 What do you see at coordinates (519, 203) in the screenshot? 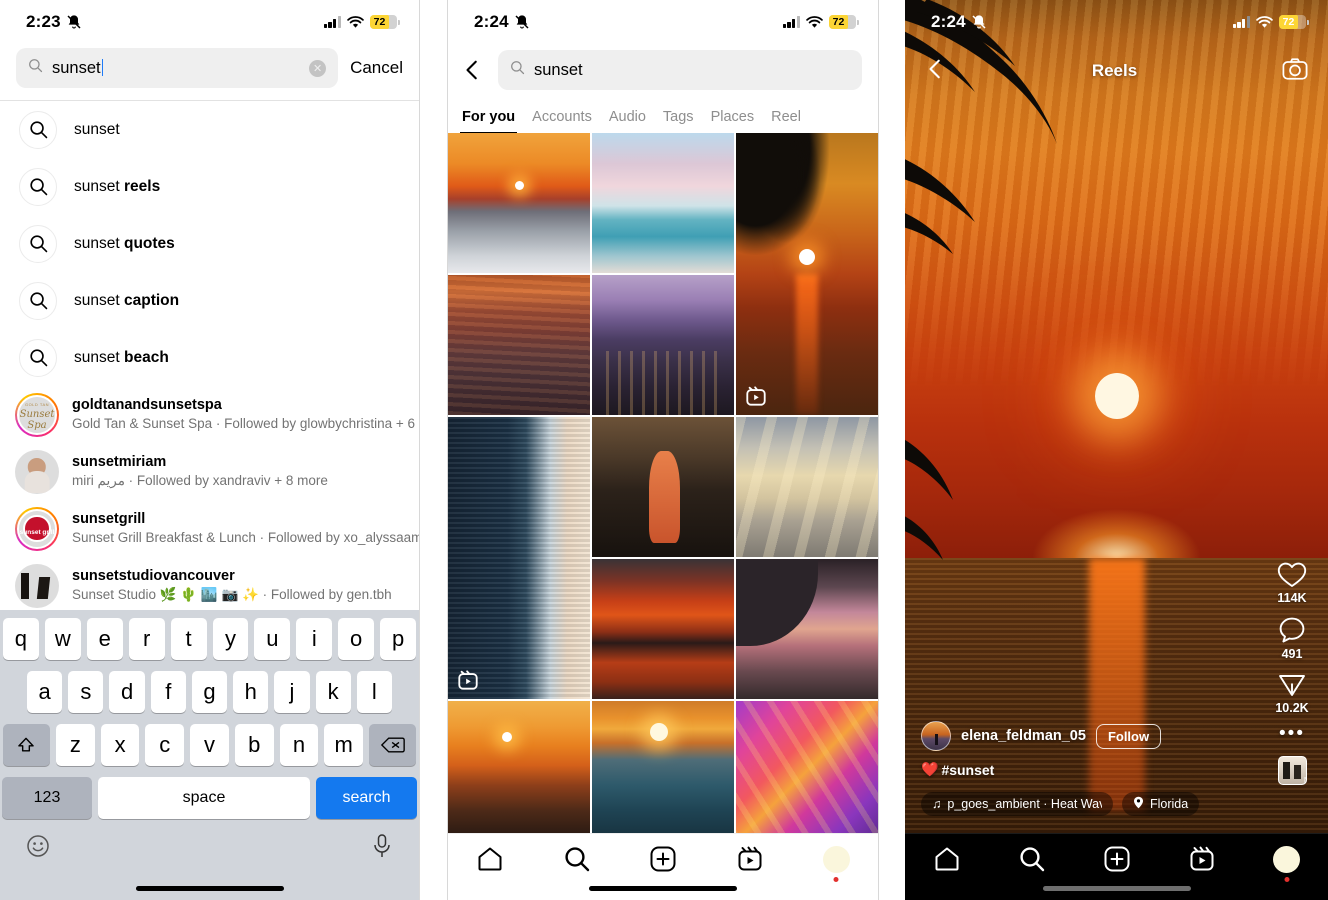
I see `grid-post-sunset-over-white-village` at bounding box center [519, 203].